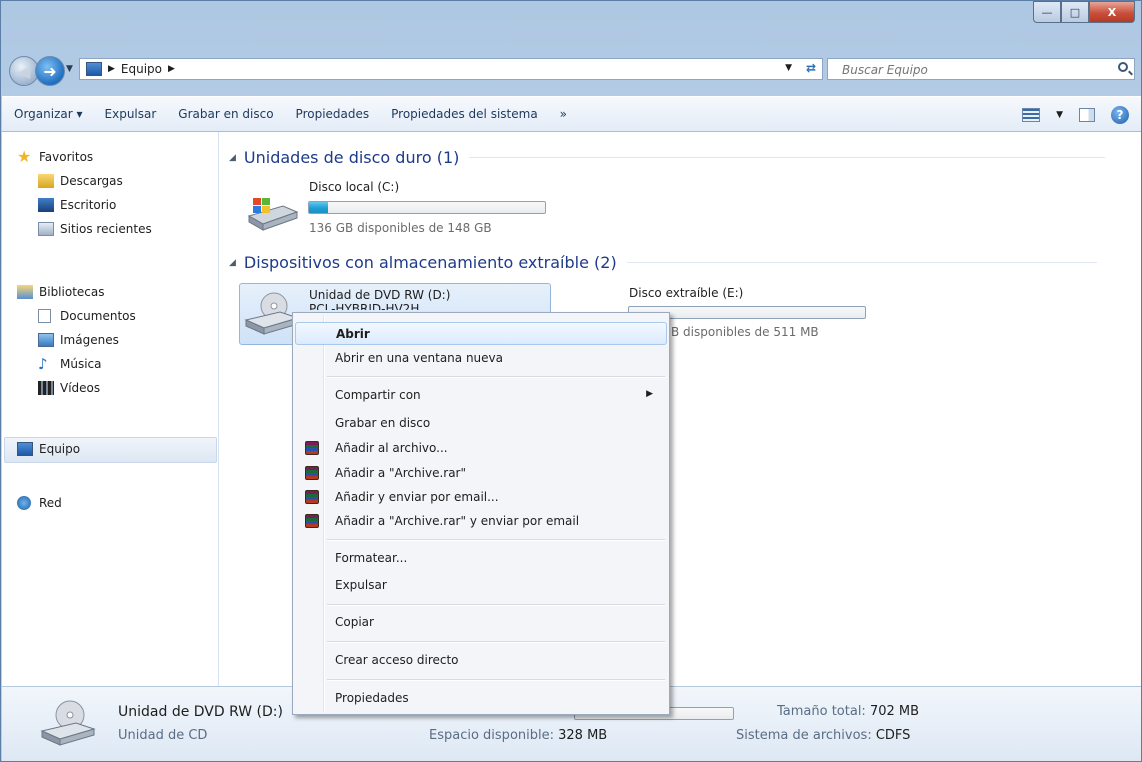 Image resolution: width=1142 pixels, height=762 pixels. What do you see at coordinates (962, 70) in the screenshot?
I see `search-input` at bounding box center [962, 70].